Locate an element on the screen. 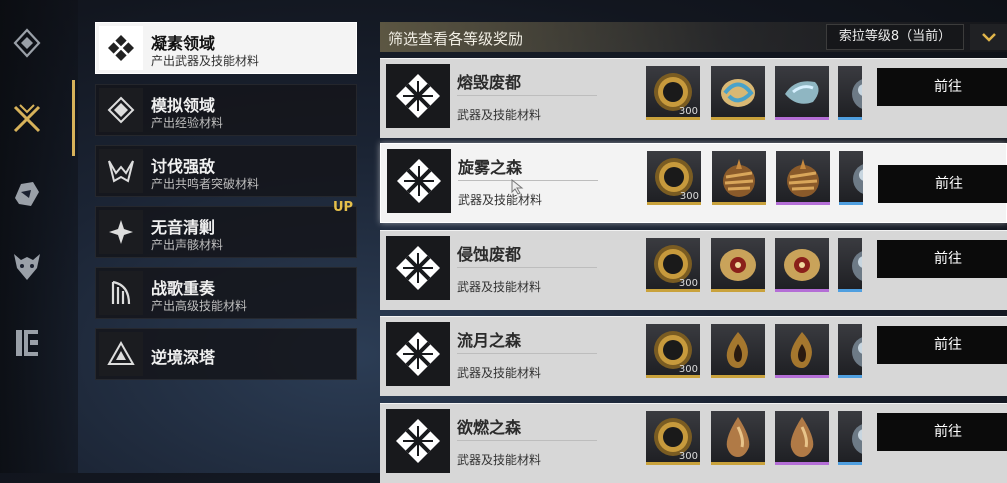 This screenshot has height=483, width=1007. category-title: 无音清剿 is located at coordinates (183, 227).